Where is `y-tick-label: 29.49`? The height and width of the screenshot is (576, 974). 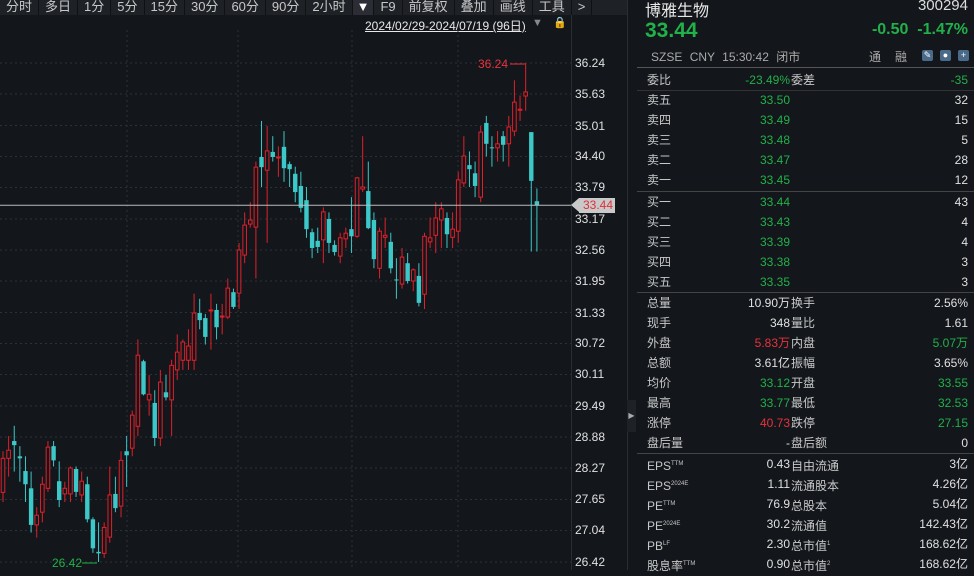 y-tick-label: 29.49 is located at coordinates (590, 405).